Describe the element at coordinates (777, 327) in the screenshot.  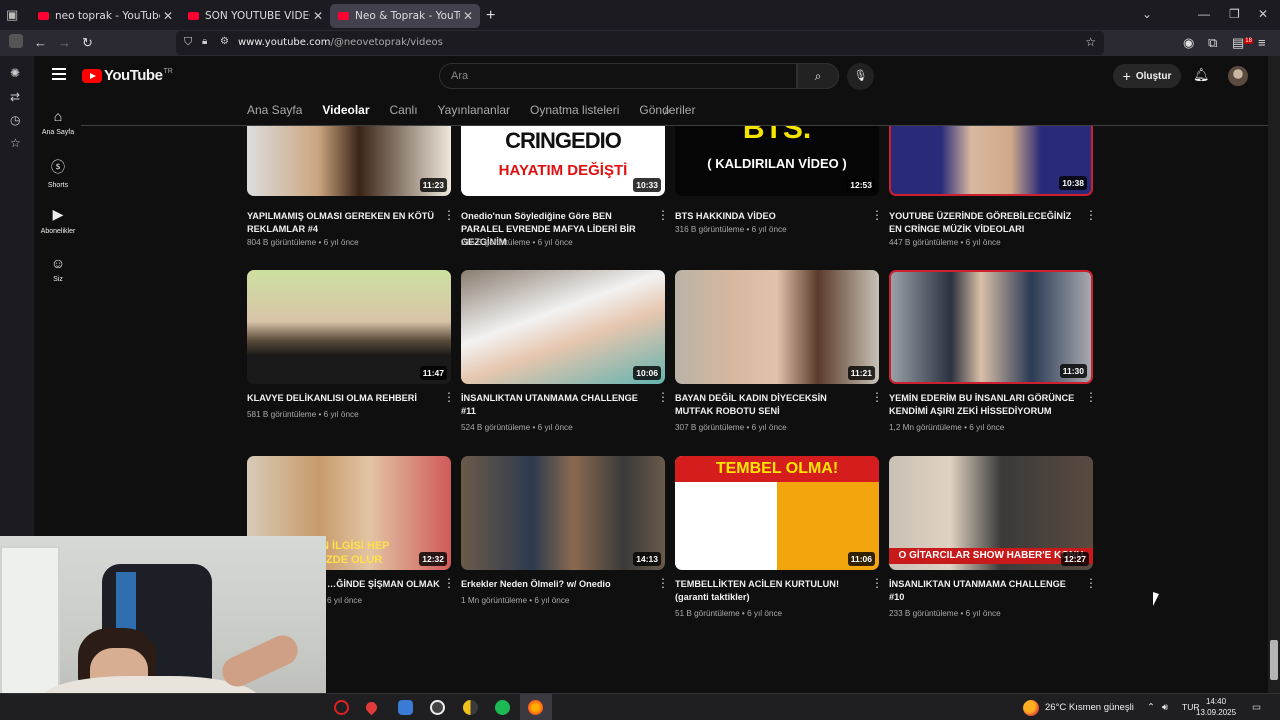
I see `video-thumbnail: 11:21` at that location.